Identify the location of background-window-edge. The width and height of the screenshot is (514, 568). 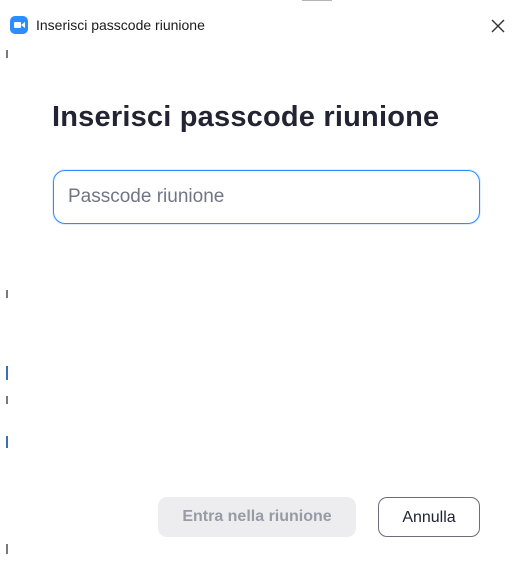
(317, 2).